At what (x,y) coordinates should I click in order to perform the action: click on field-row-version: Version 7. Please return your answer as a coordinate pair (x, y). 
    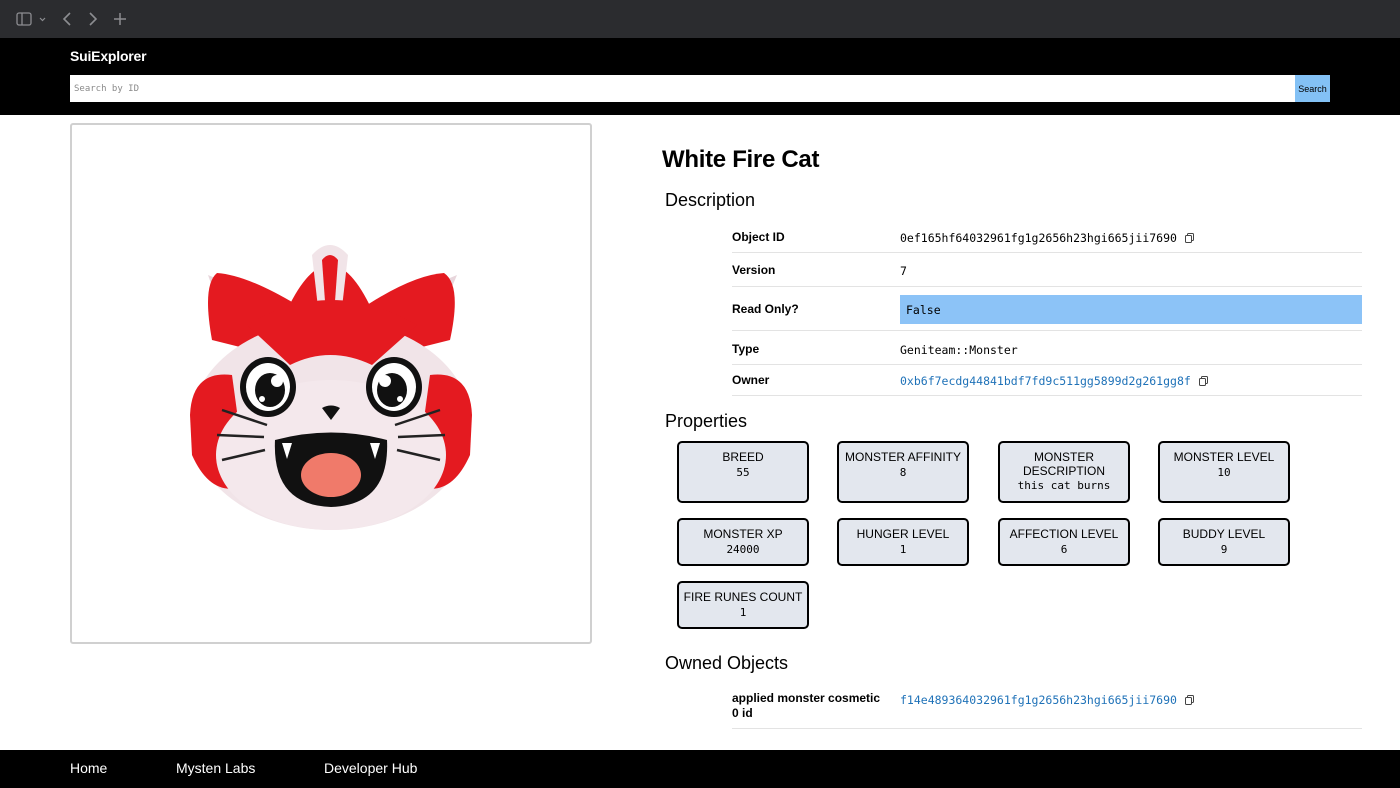
    Looking at the image, I should click on (1047, 270).